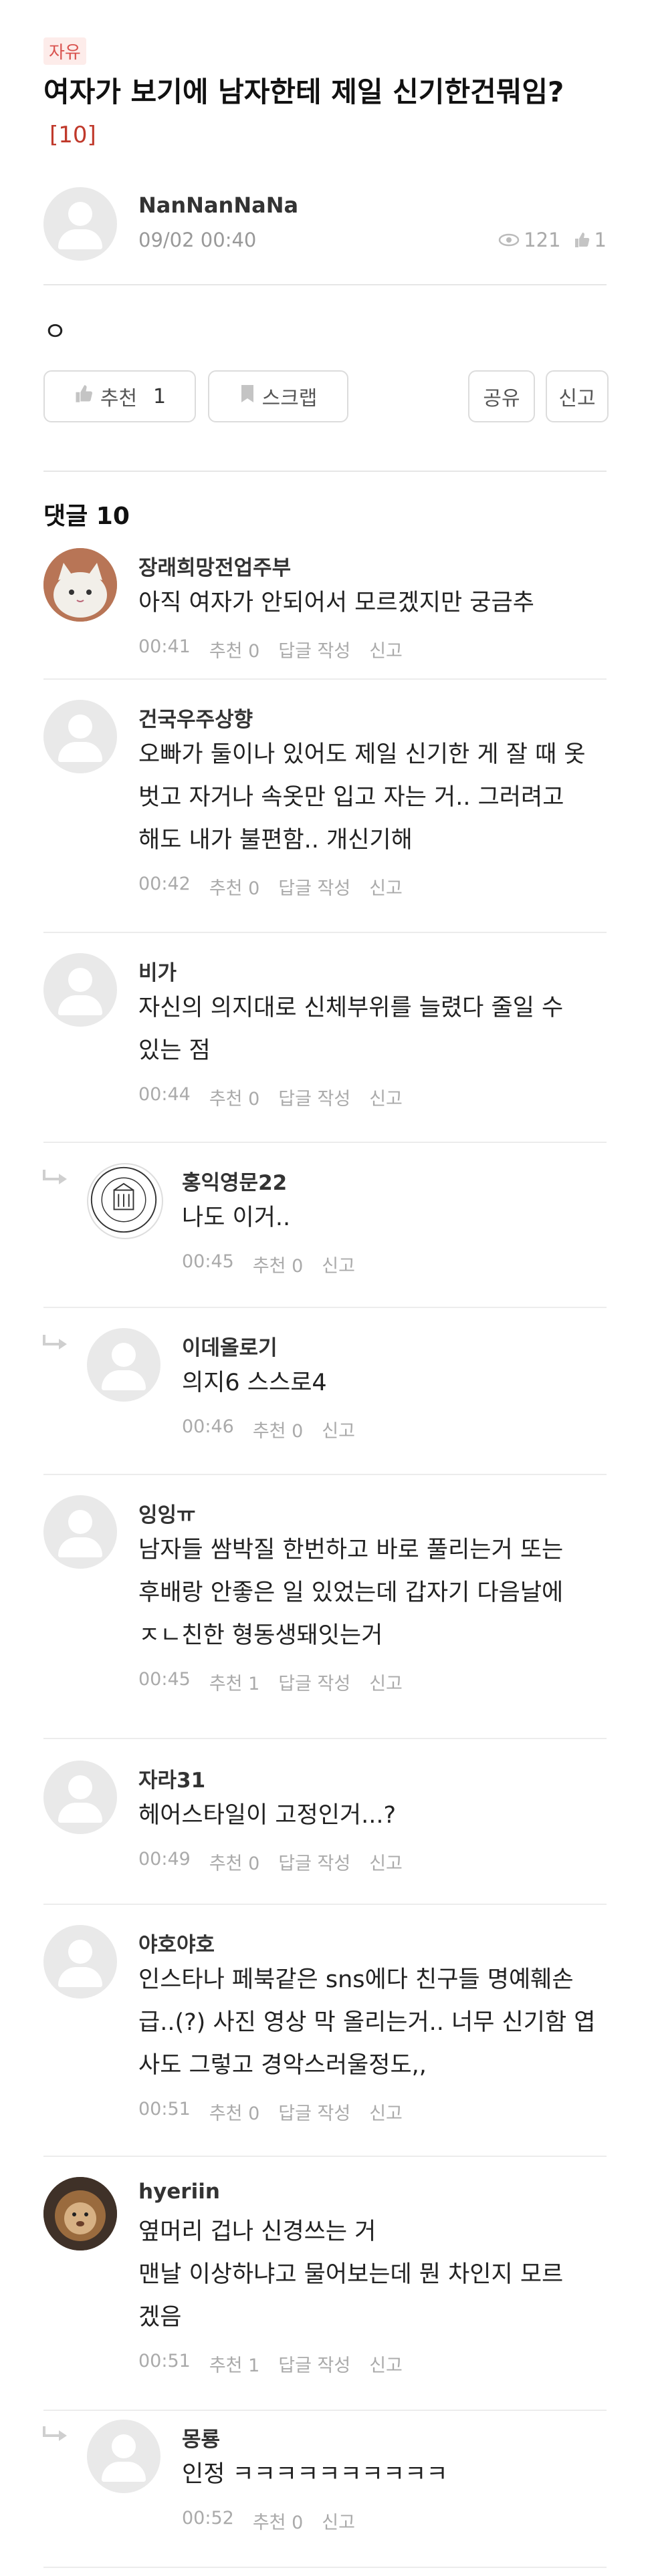  What do you see at coordinates (362, 755) in the screenshot?
I see `comment-line: 오빠가 둘이나 있어도 제일 신기한 게 잘 때 옷` at bounding box center [362, 755].